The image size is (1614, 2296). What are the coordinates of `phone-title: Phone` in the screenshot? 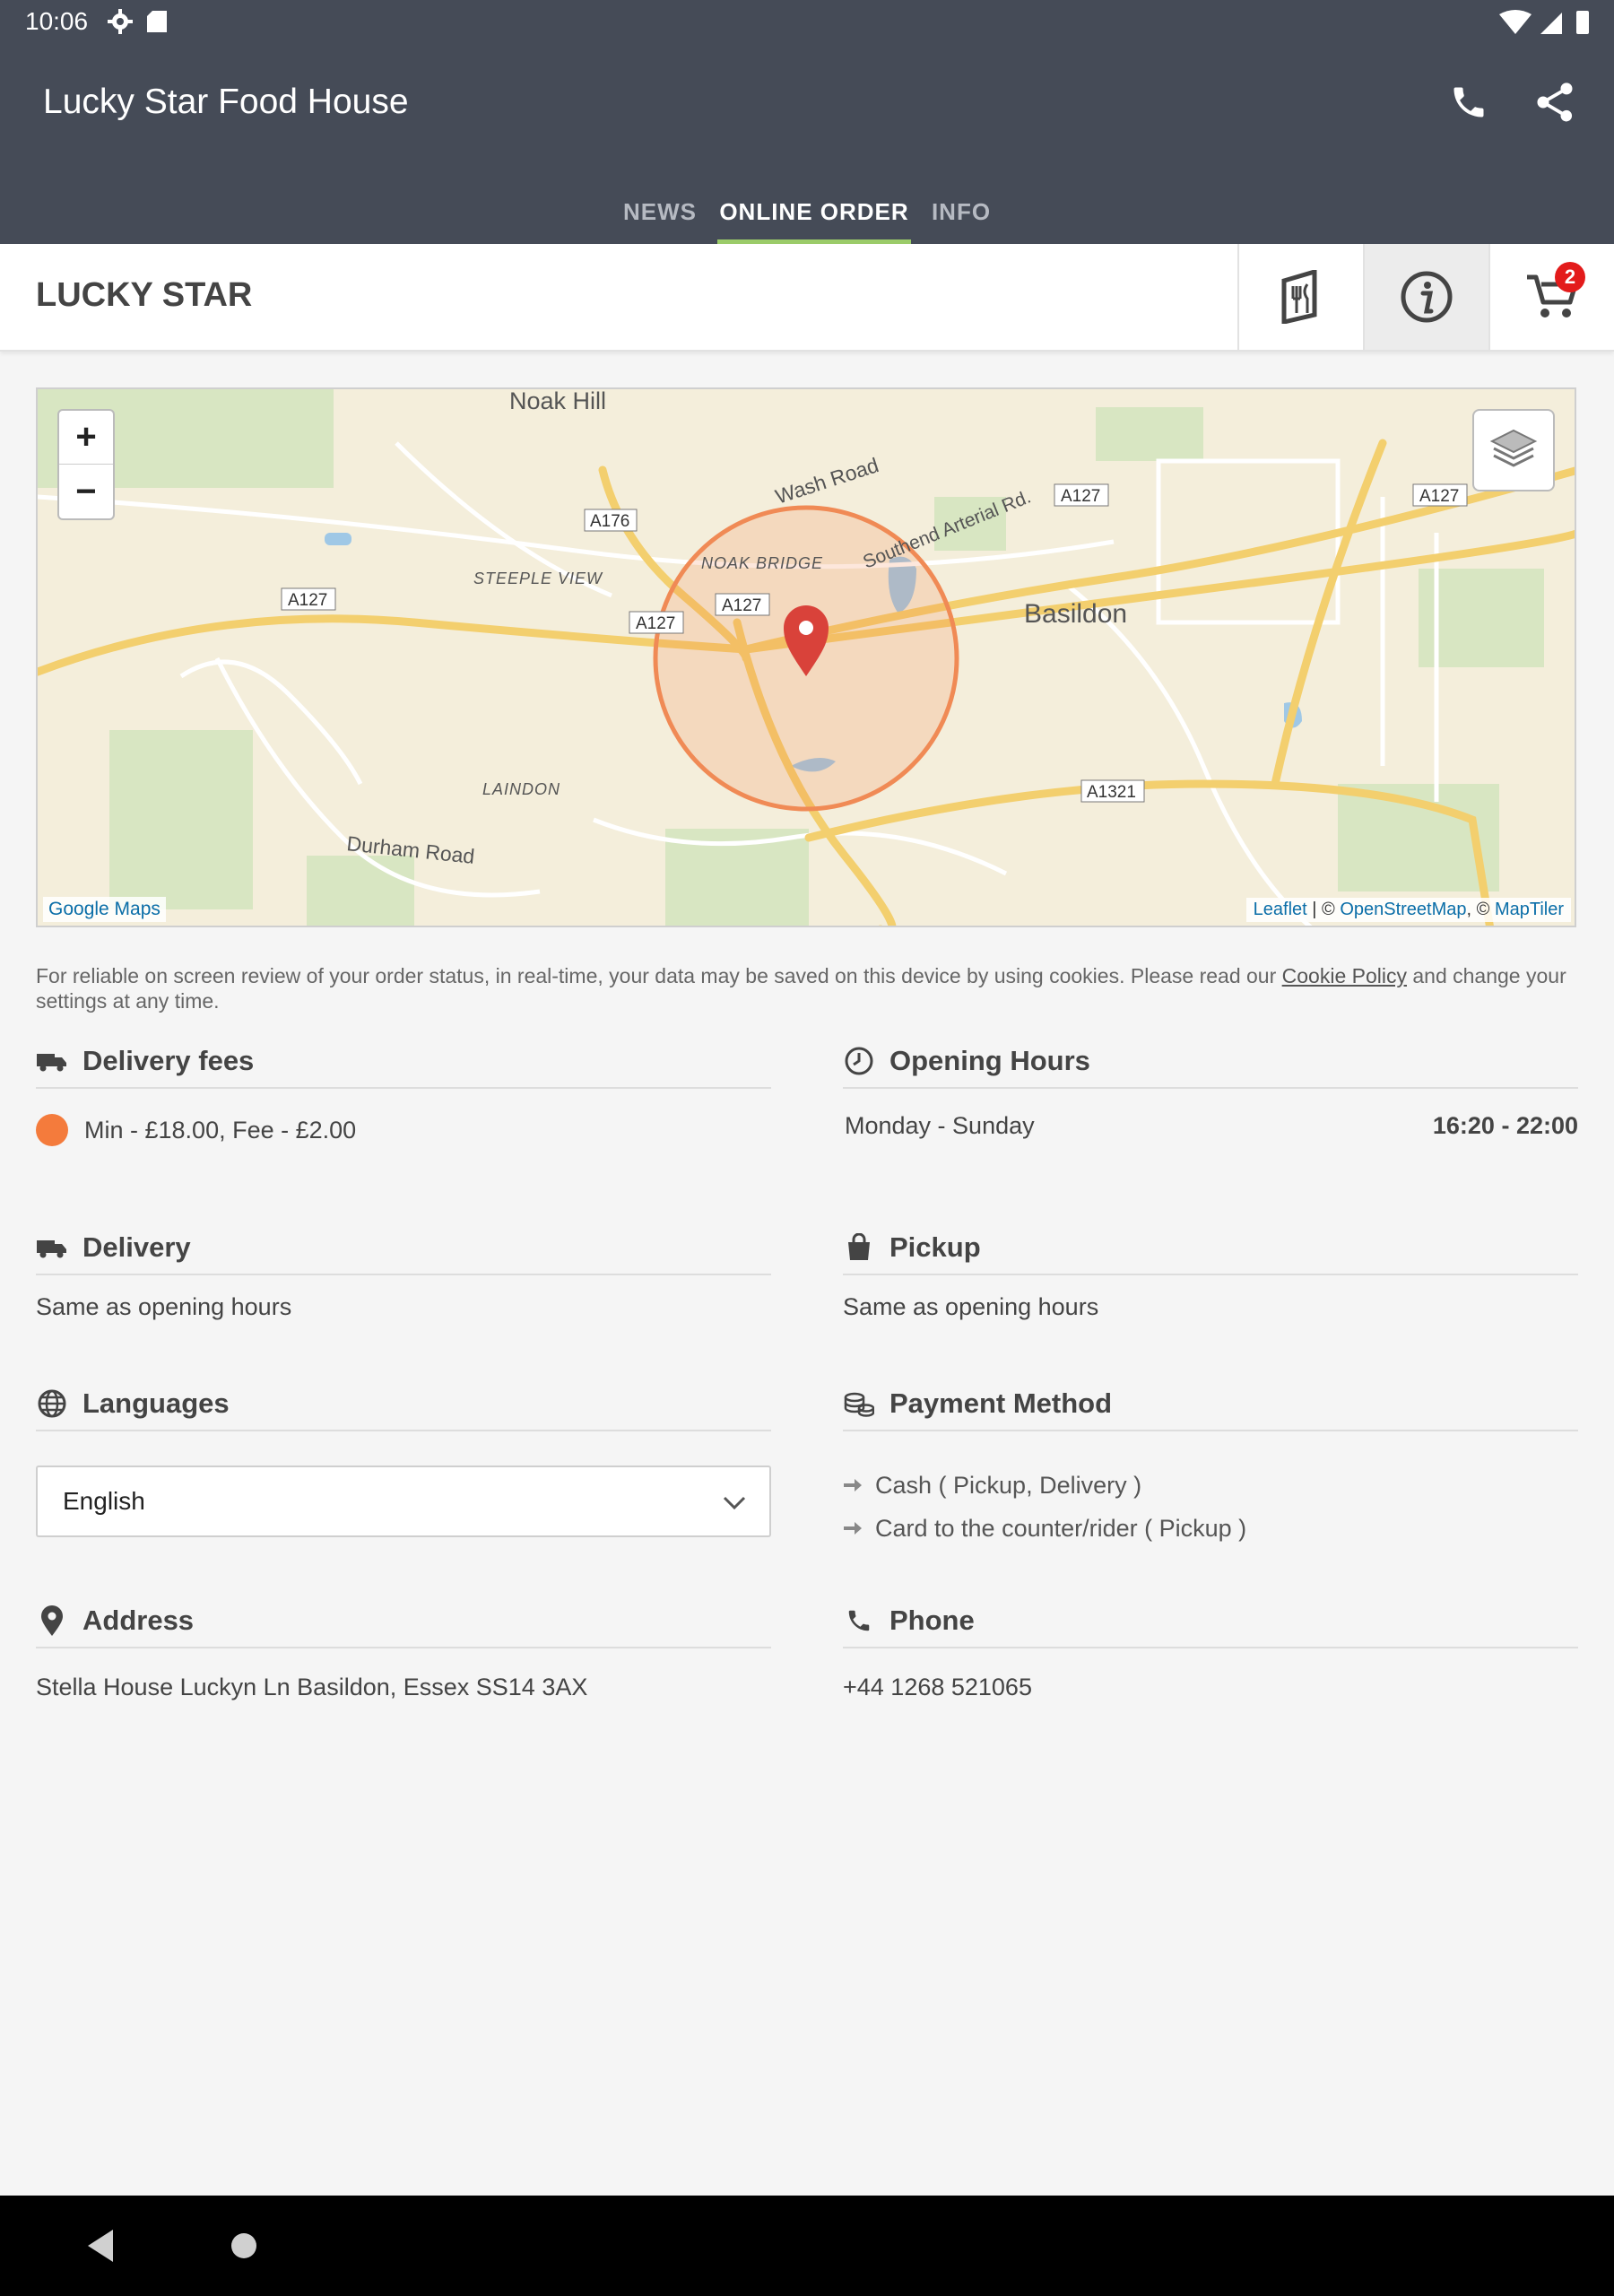 It's located at (932, 1620).